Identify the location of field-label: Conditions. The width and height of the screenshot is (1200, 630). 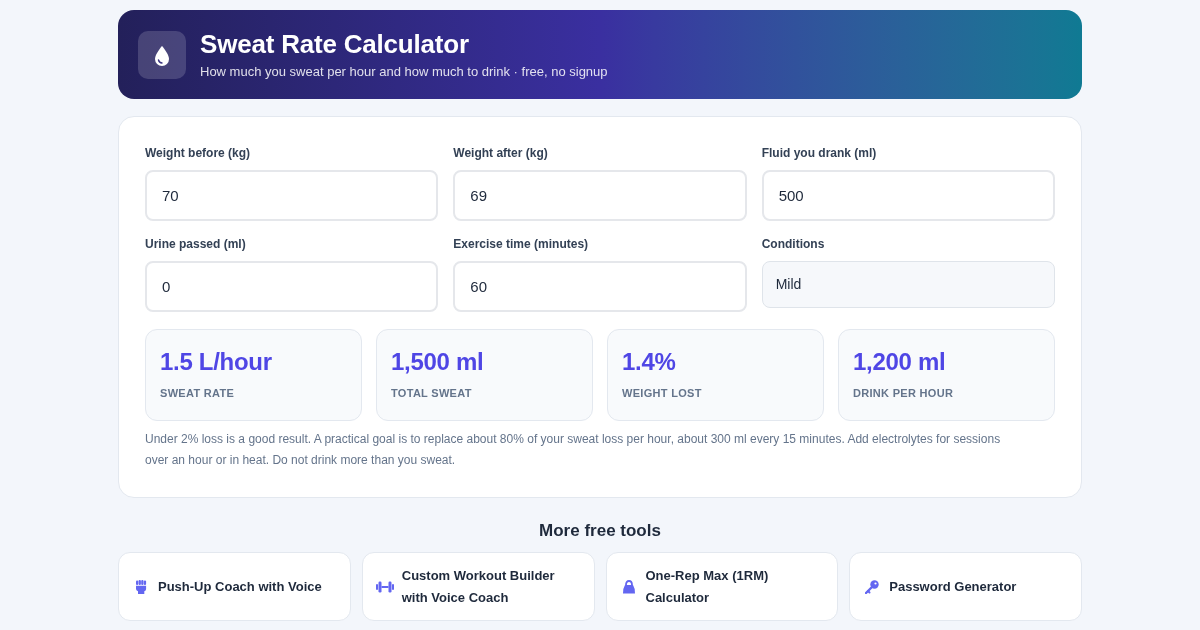
(793, 244).